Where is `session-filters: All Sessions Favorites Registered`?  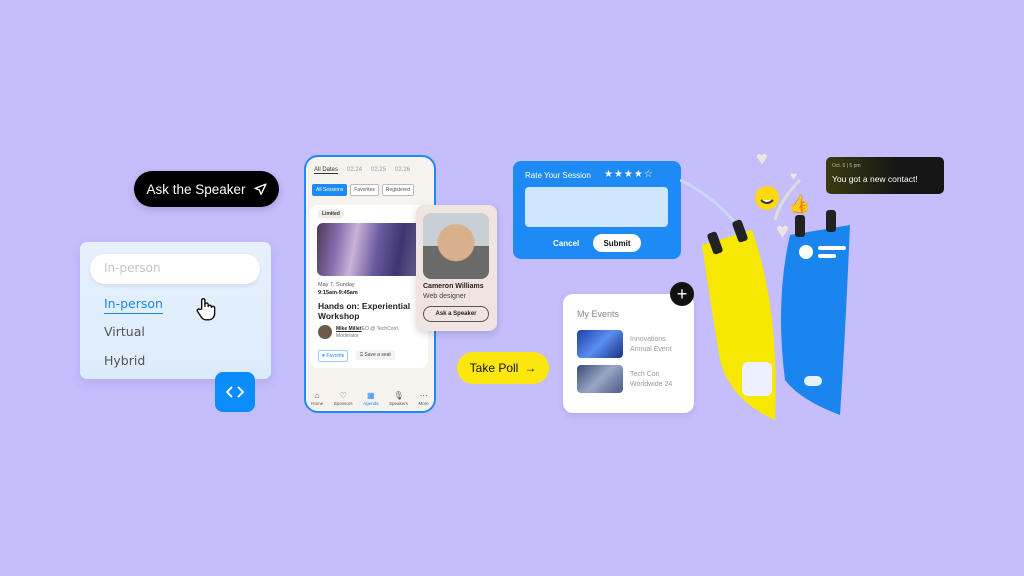
session-filters: All Sessions Favorites Registered is located at coordinates (363, 190).